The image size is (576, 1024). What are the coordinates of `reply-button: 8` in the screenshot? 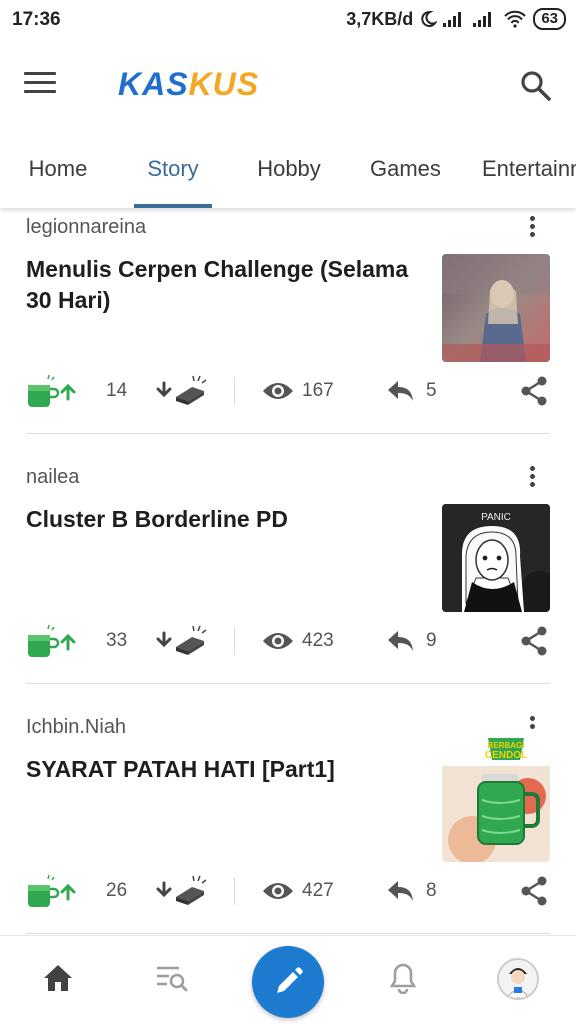 It's located at (411, 891).